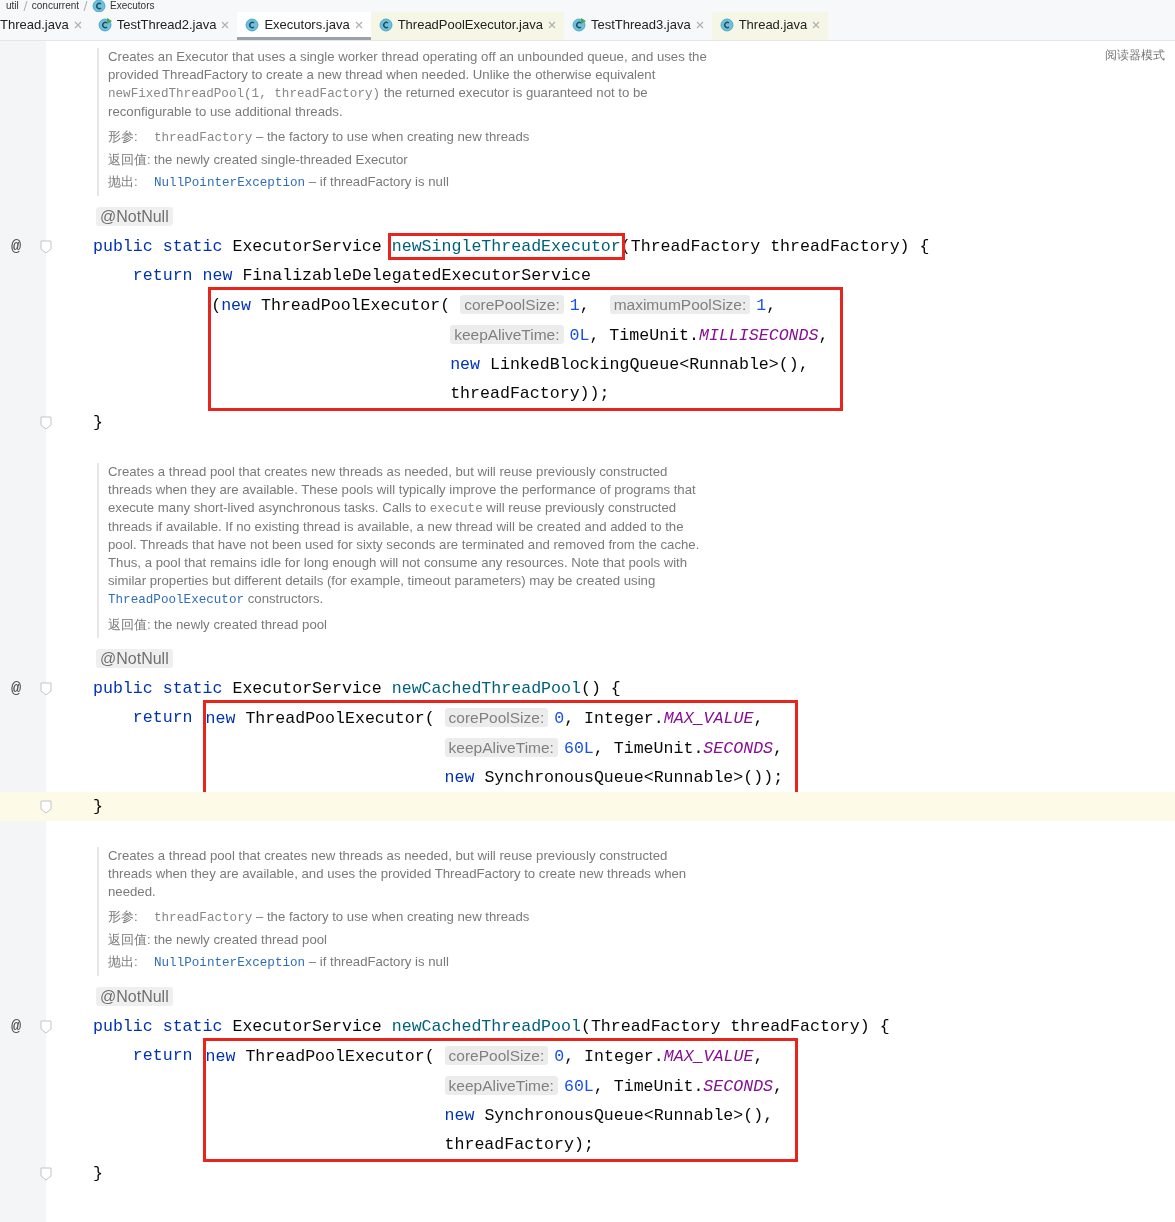 The height and width of the screenshot is (1222, 1175). I want to click on editor-tab: ThreadPoolExecutor.java, so click(467, 26).